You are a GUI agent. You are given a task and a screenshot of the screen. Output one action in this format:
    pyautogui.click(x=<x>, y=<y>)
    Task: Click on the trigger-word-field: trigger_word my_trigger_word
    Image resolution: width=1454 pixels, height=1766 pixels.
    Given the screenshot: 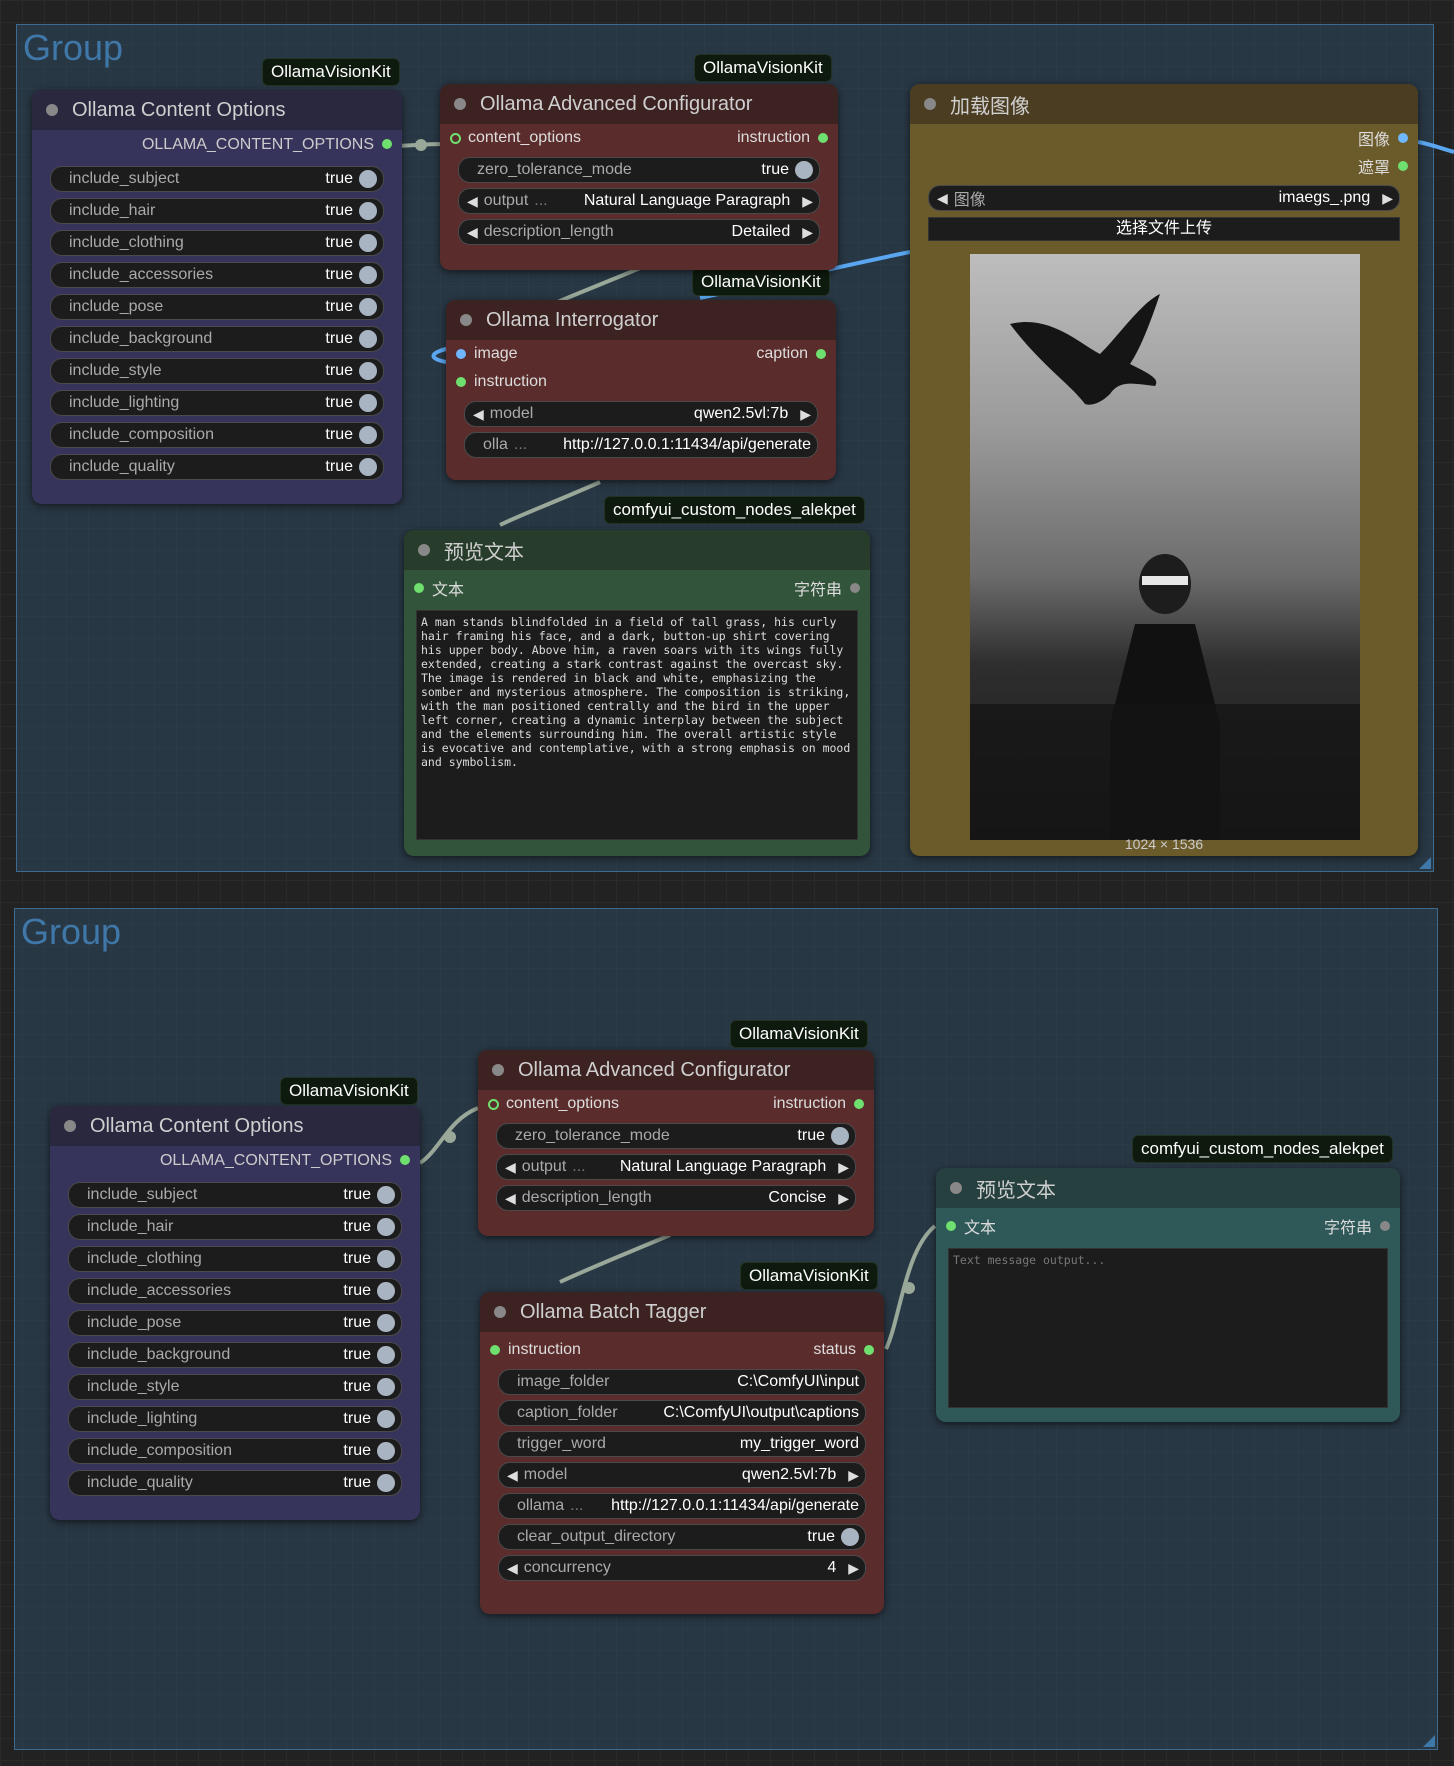 What is the action you would take?
    pyautogui.click(x=682, y=1444)
    